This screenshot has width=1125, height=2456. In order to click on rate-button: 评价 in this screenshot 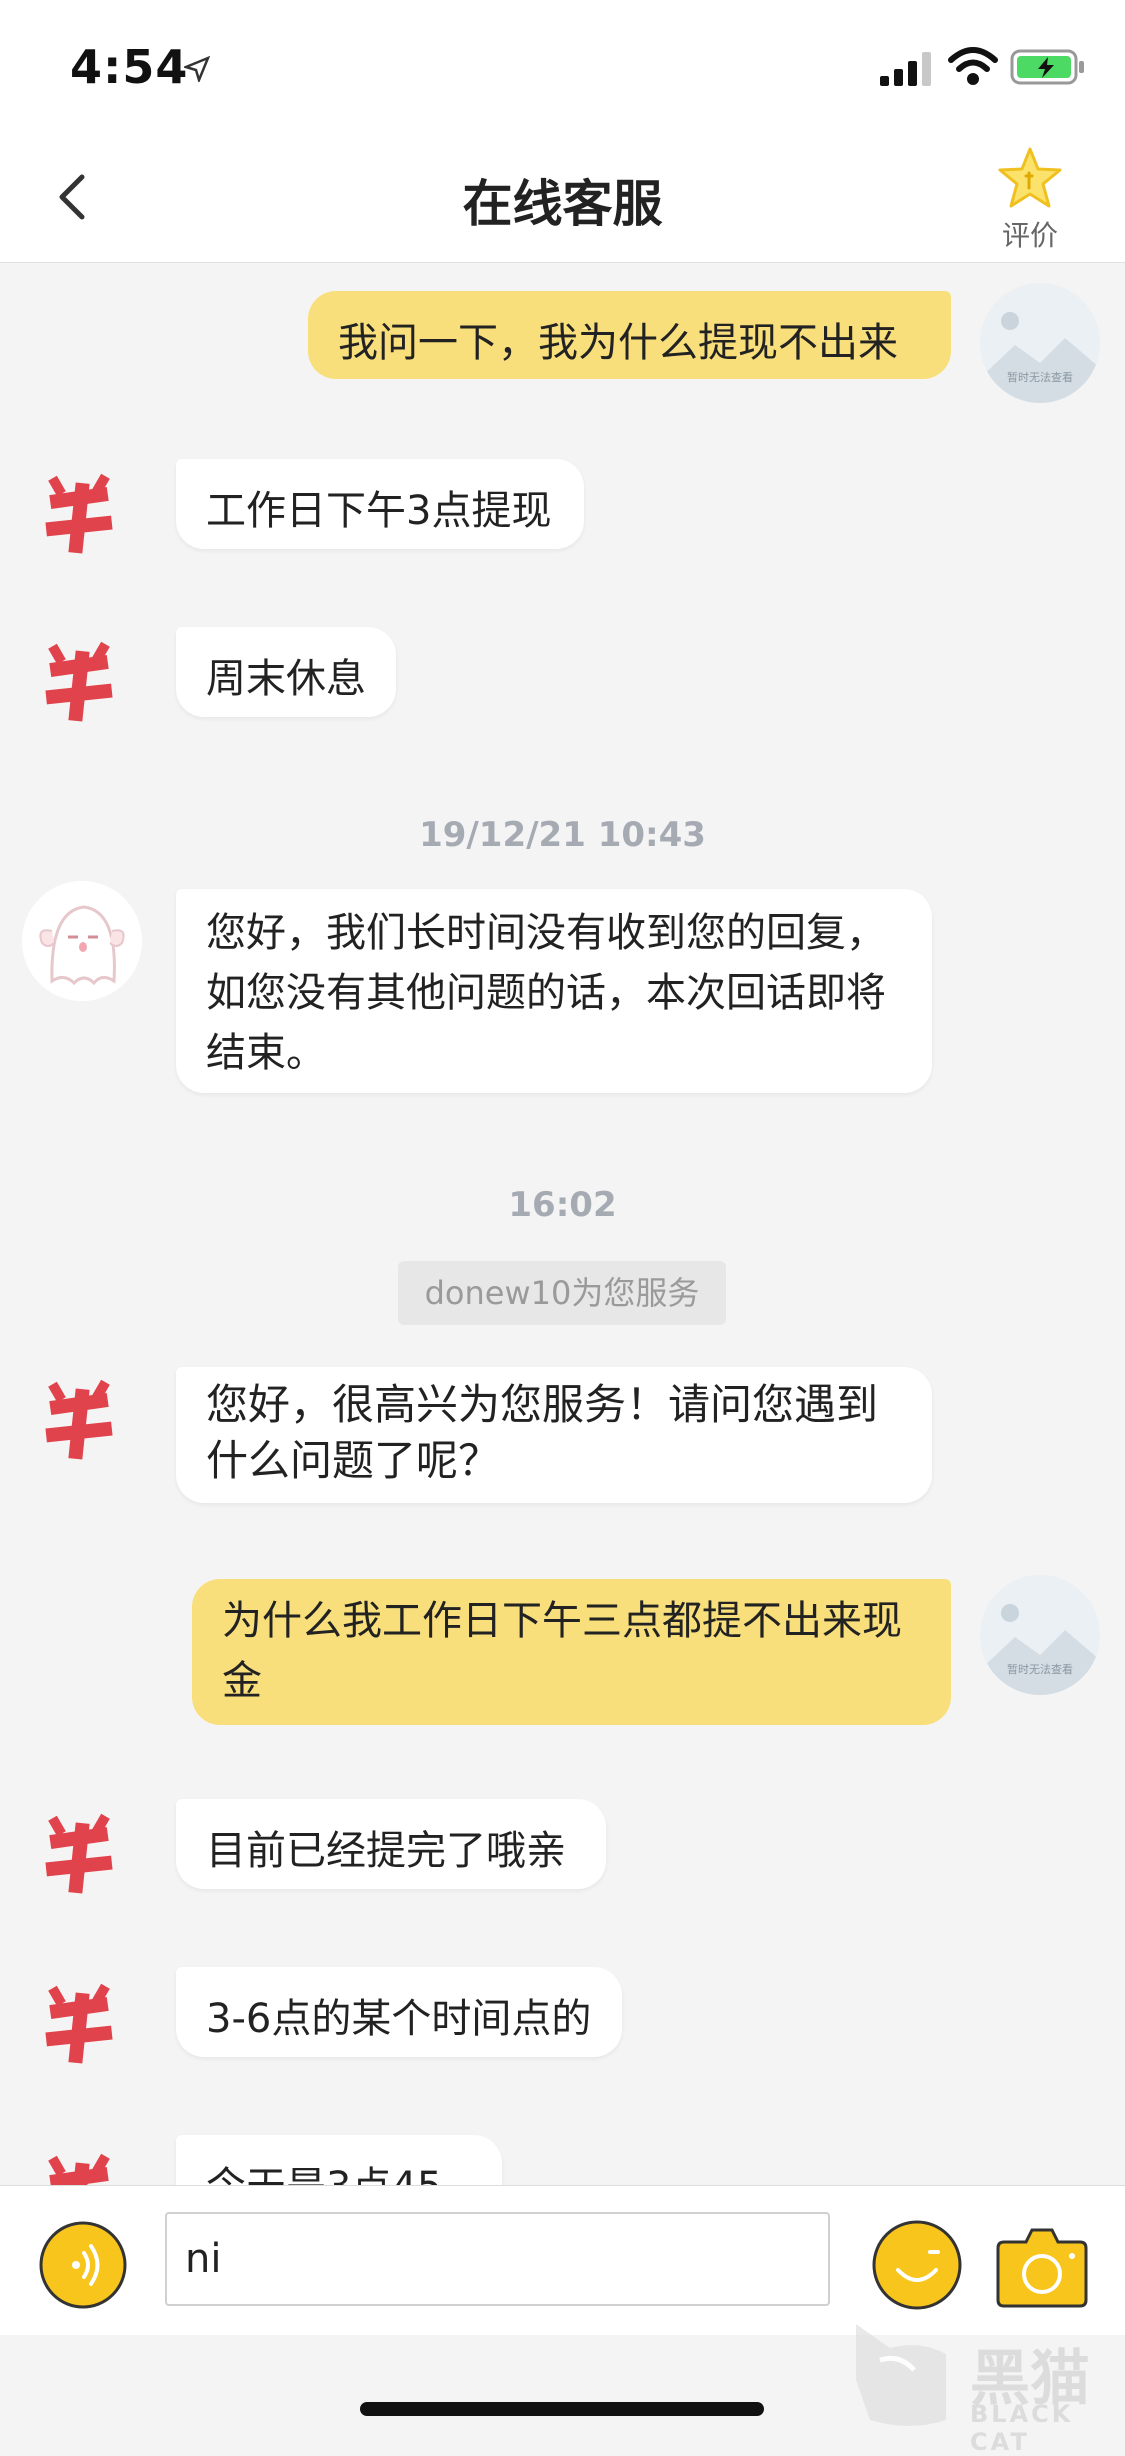, I will do `click(1030, 201)`.